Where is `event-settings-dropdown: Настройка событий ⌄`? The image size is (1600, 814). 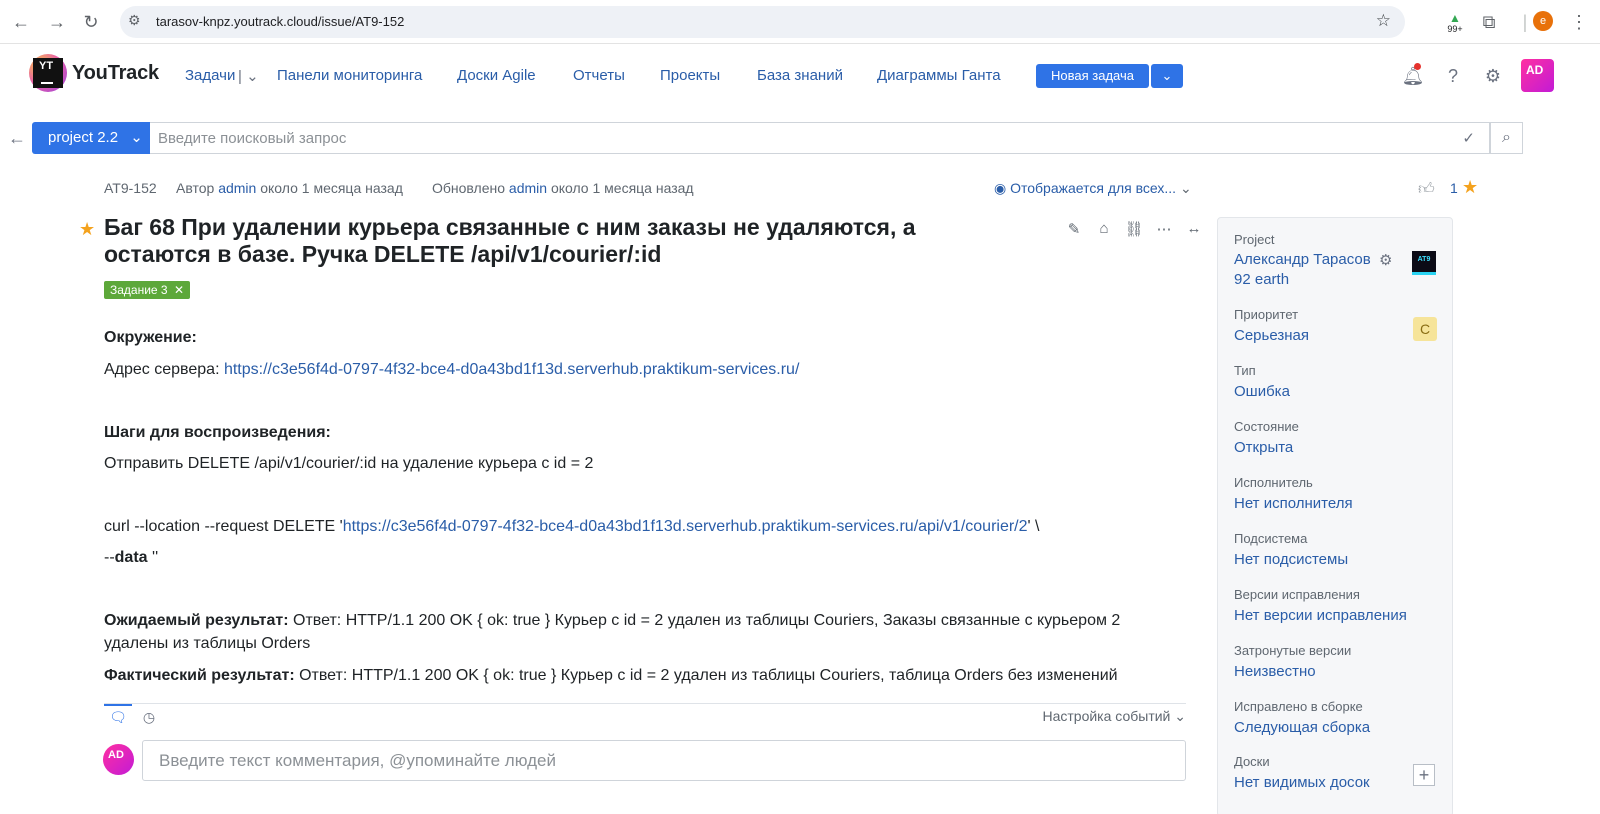
event-settings-dropdown: Настройка событий ⌄ is located at coordinates (1114, 716).